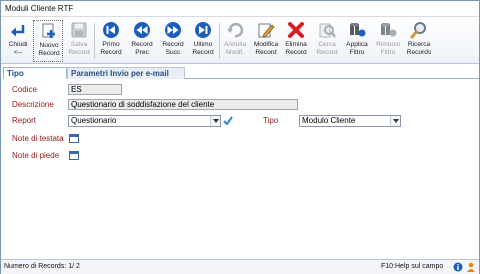 This screenshot has height=274, width=480. I want to click on undo-icon, so click(235, 30).